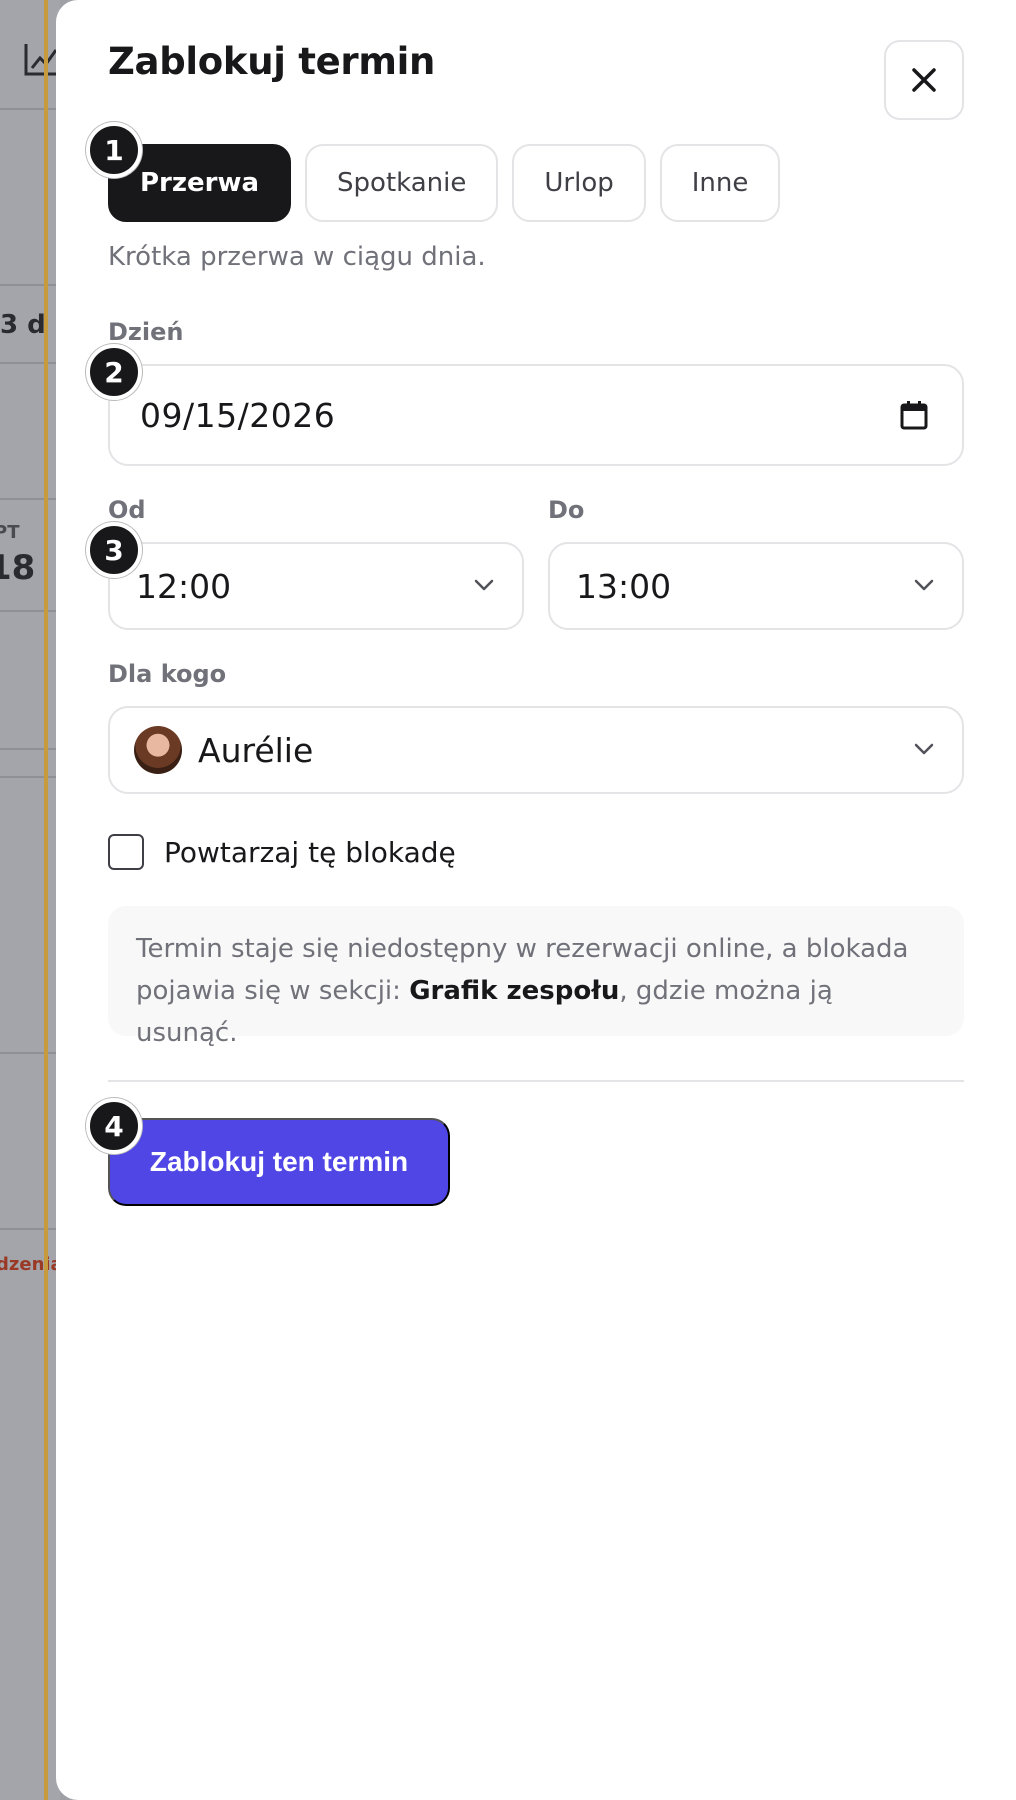 This screenshot has width=1016, height=1800. What do you see at coordinates (114, 372) in the screenshot?
I see `step-badge-2: 2` at bounding box center [114, 372].